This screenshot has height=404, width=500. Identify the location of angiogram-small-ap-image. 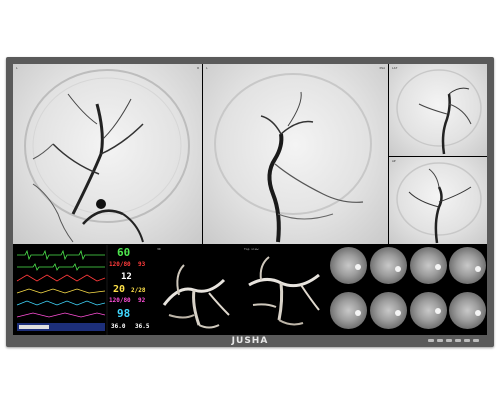
(439, 203).